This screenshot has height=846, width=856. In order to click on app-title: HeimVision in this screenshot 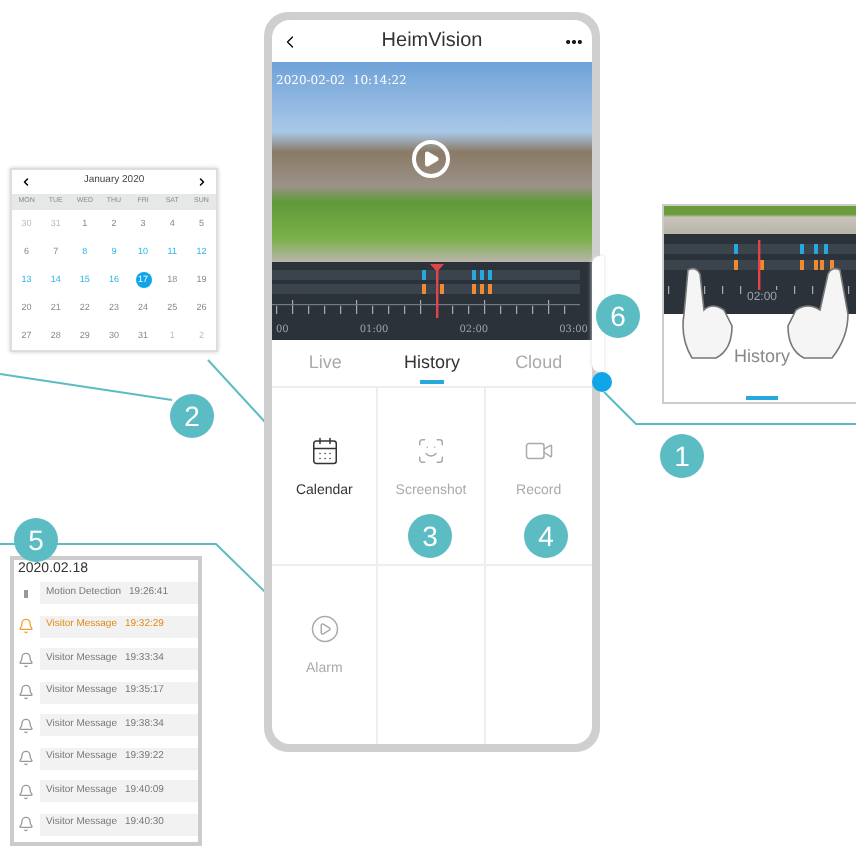, I will do `click(432, 42)`.